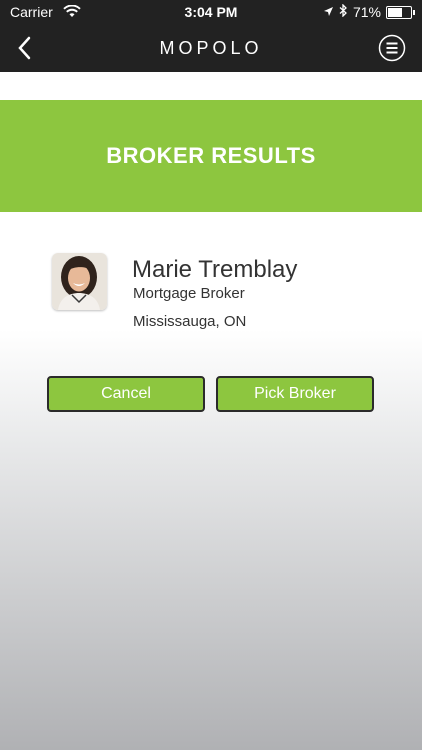  I want to click on status-icons: 71%, so click(369, 11).